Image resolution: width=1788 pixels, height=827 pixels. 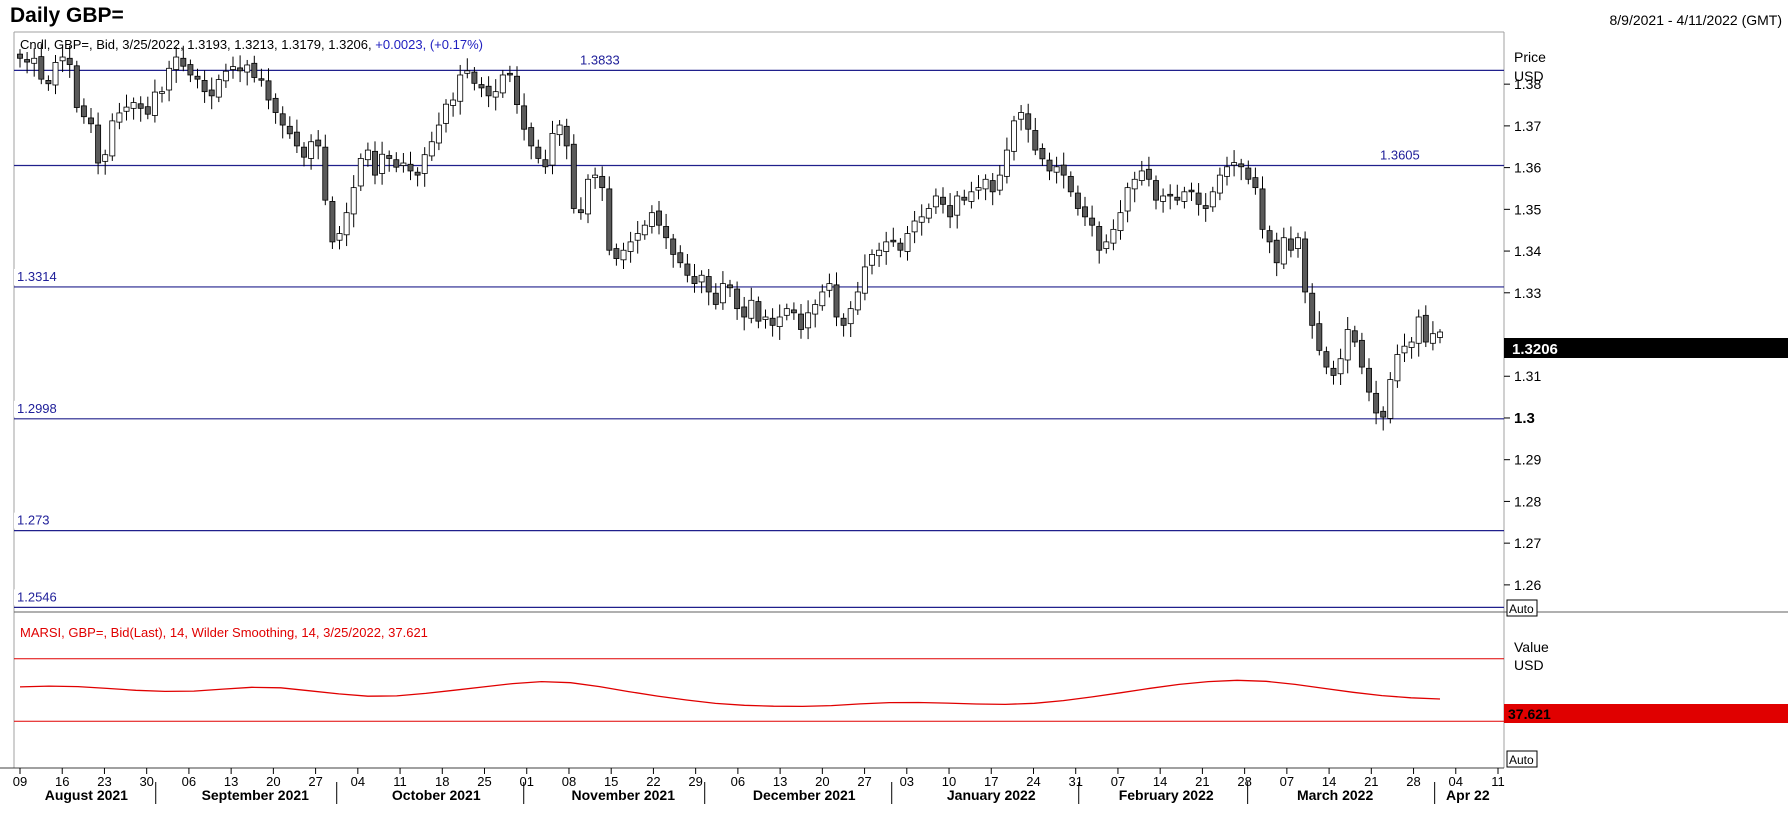 What do you see at coordinates (1335, 795) in the screenshot?
I see `month-label: March 2022` at bounding box center [1335, 795].